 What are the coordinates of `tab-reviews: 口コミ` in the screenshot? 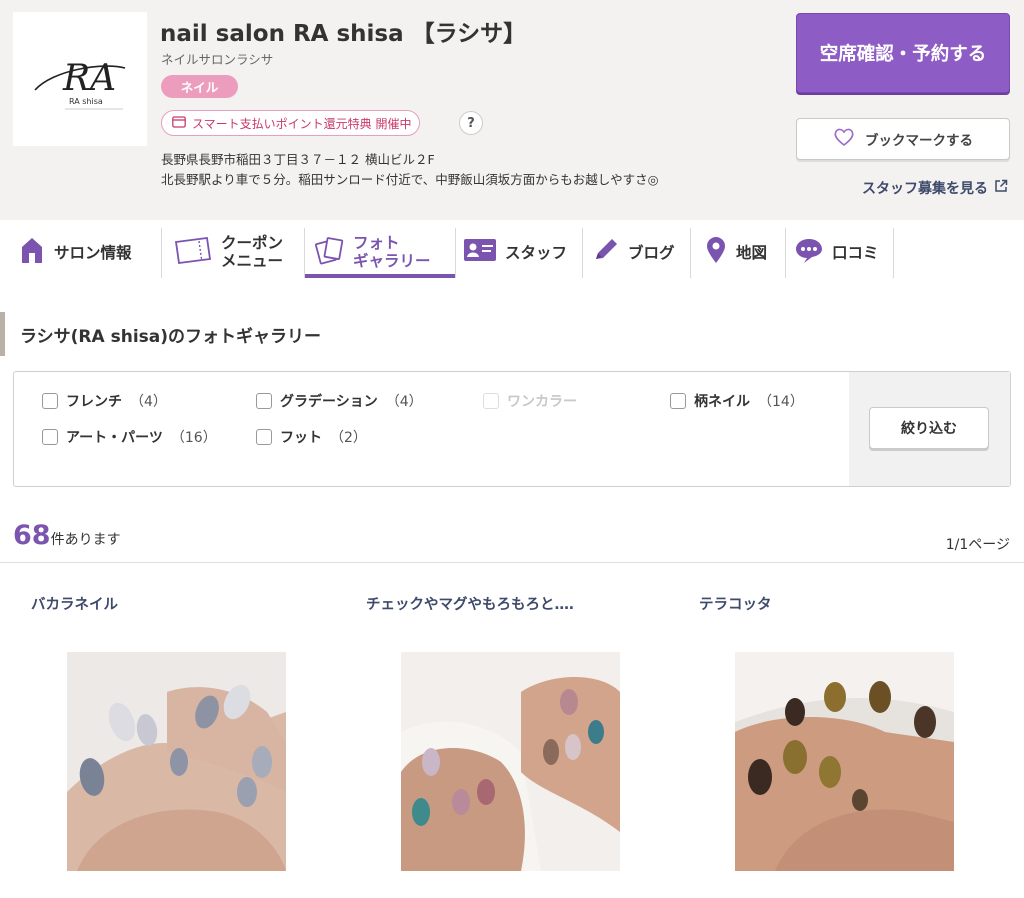 It's located at (836, 252).